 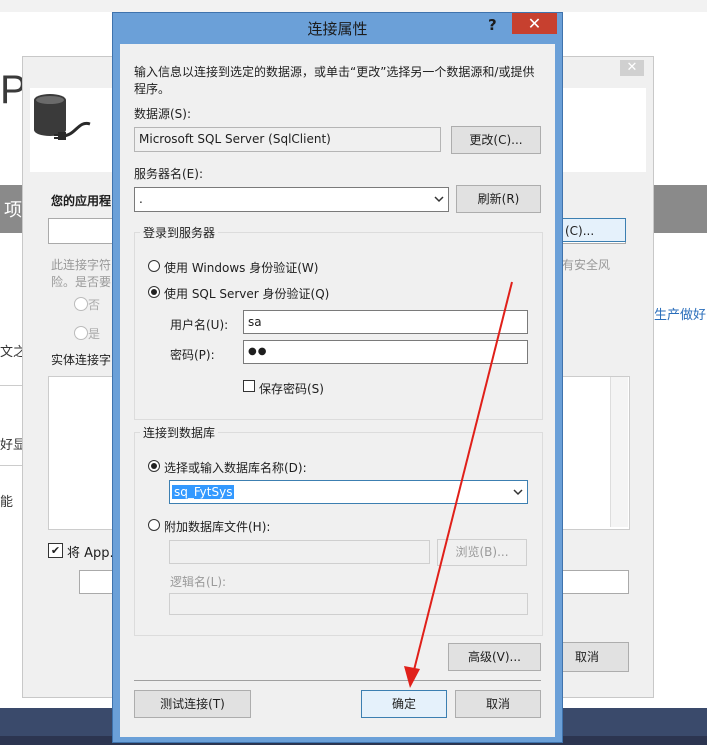 What do you see at coordinates (492, 25) in the screenshot?
I see `help-icon: ?` at bounding box center [492, 25].